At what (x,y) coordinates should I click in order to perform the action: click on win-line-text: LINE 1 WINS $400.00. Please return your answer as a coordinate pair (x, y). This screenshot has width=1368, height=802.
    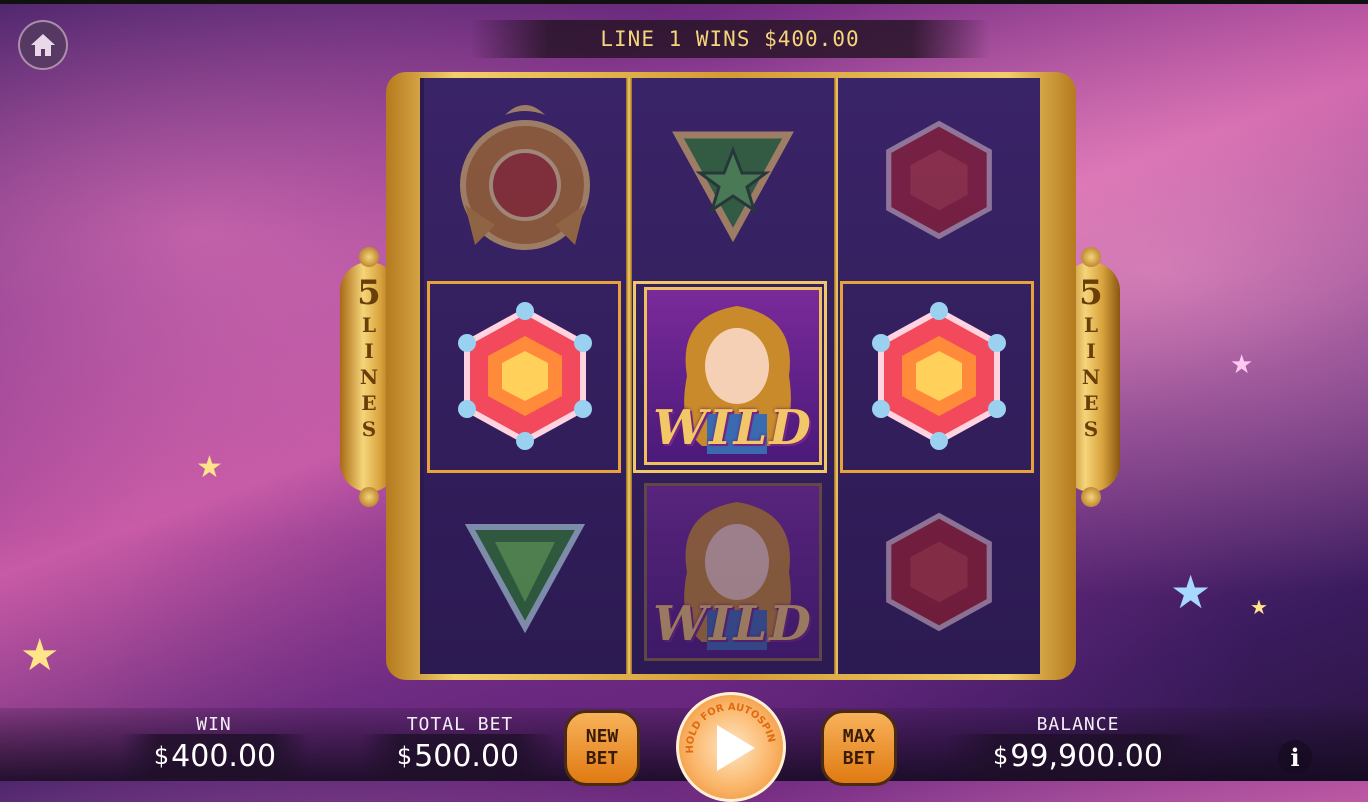
    Looking at the image, I should click on (730, 39).